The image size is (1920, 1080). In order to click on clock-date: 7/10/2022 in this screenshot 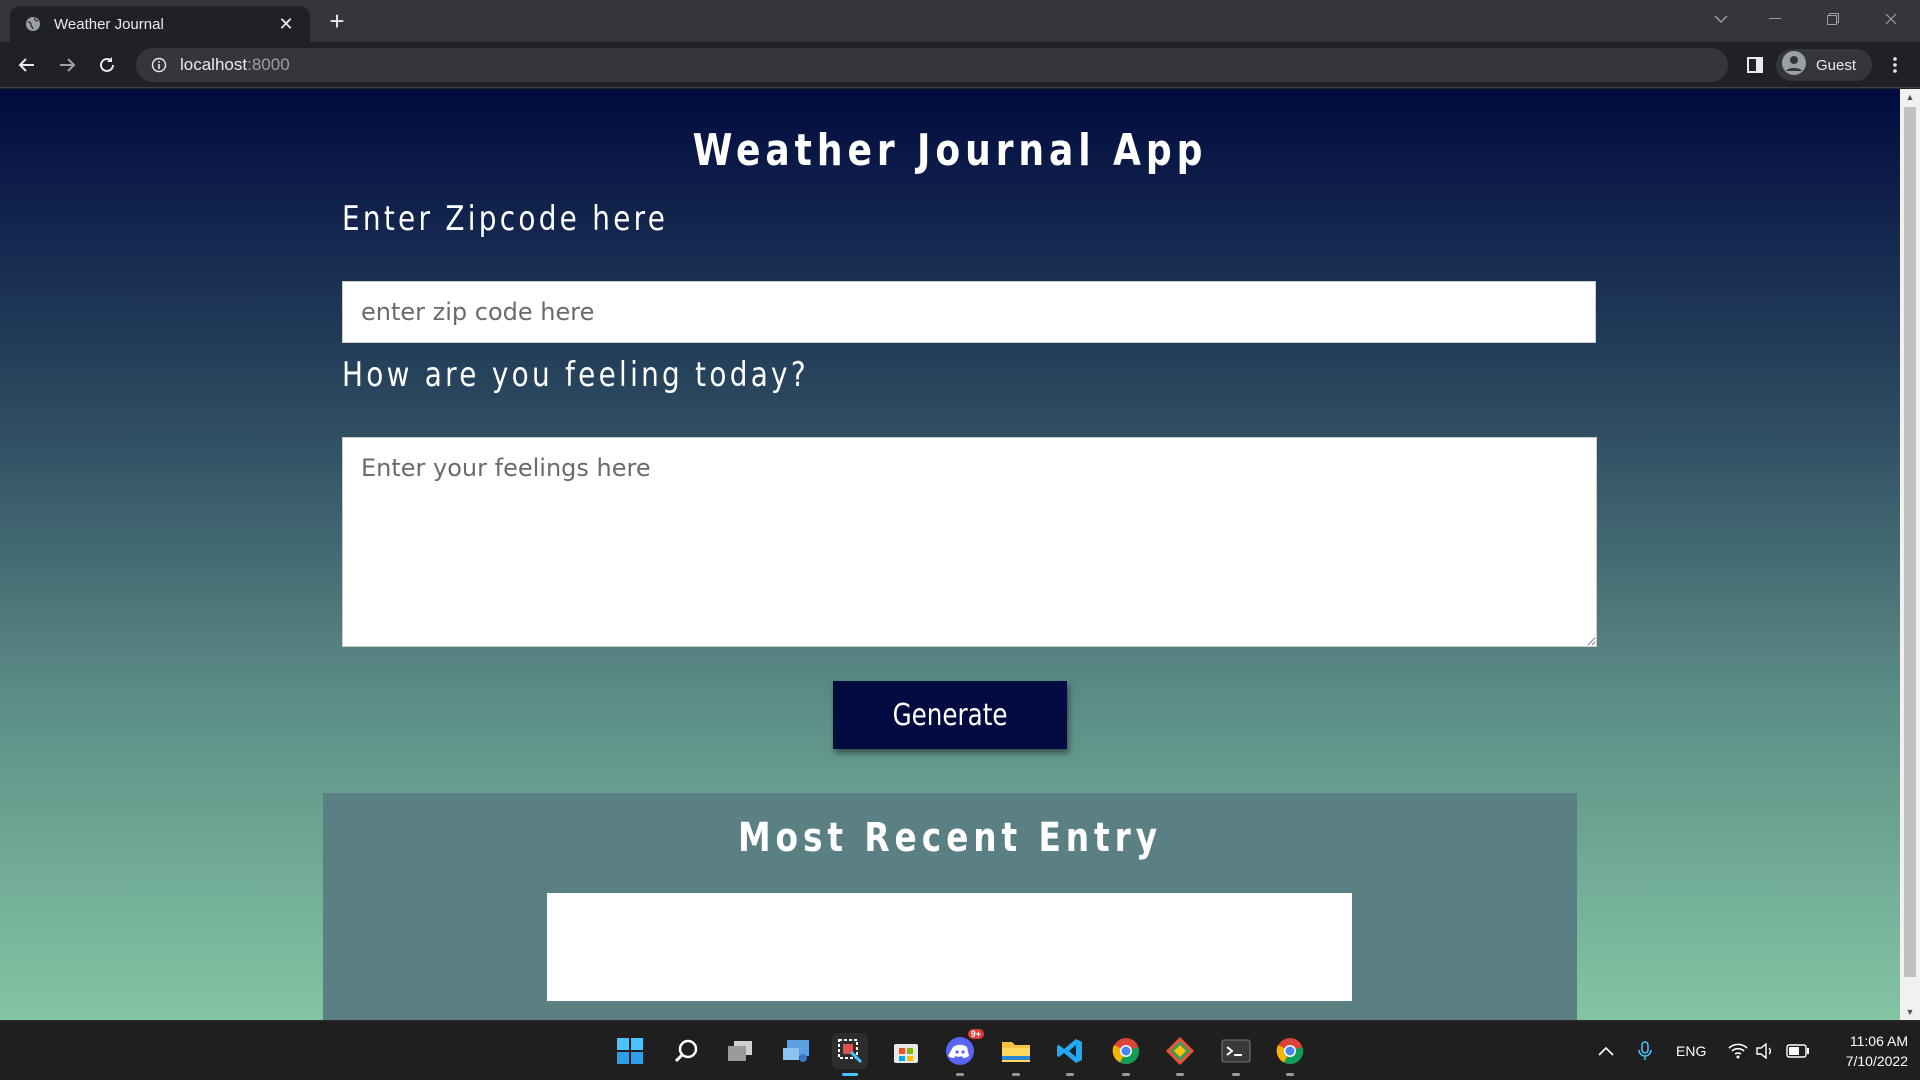, I will do `click(1876, 1061)`.